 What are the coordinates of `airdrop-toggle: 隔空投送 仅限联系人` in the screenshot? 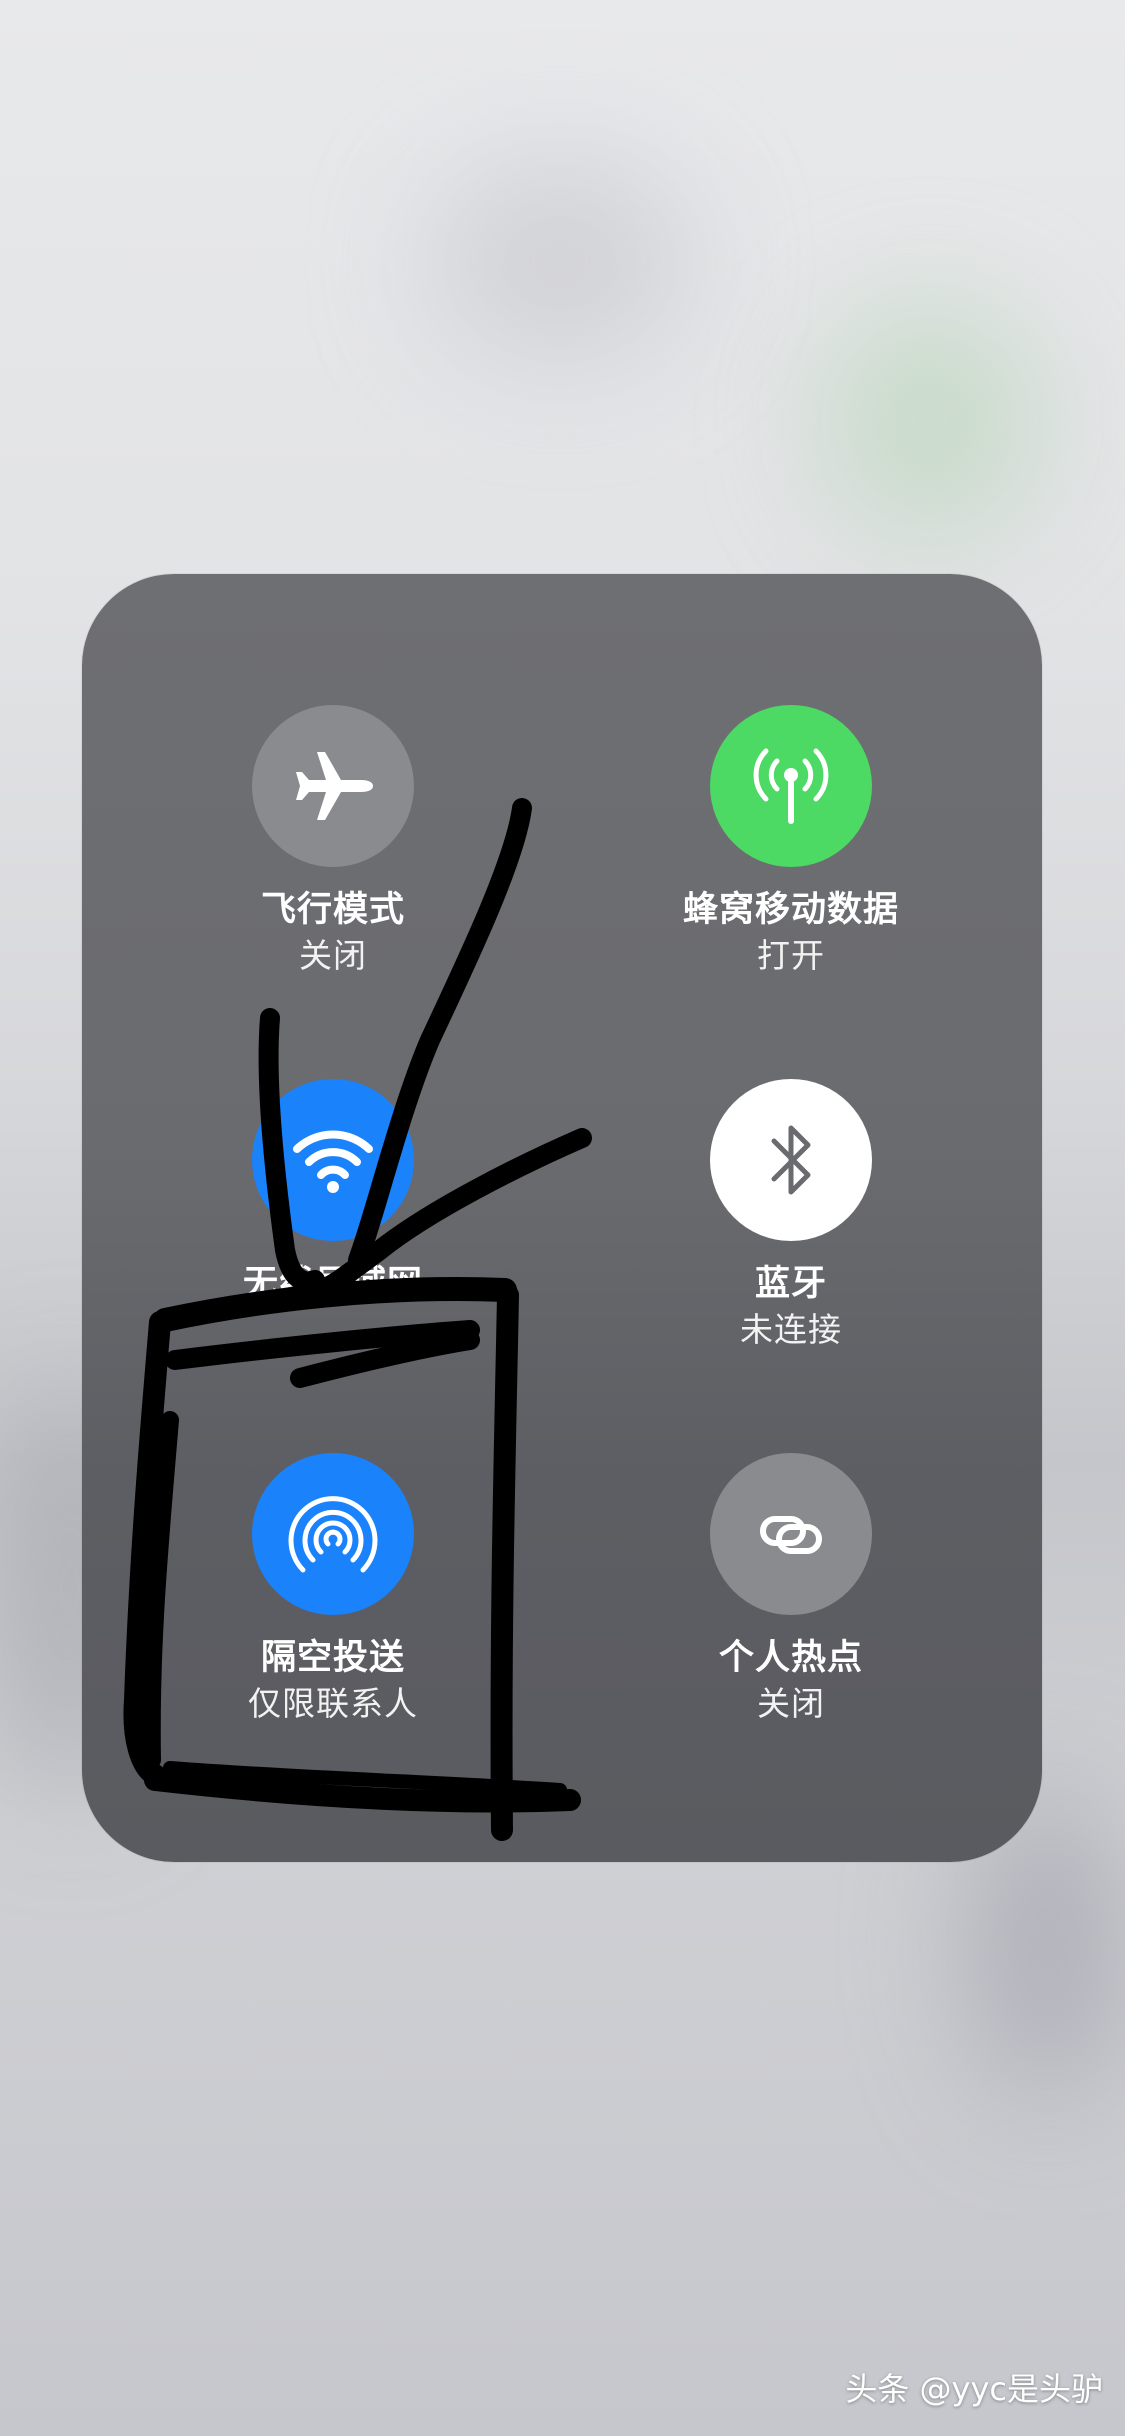 It's located at (333, 1590).